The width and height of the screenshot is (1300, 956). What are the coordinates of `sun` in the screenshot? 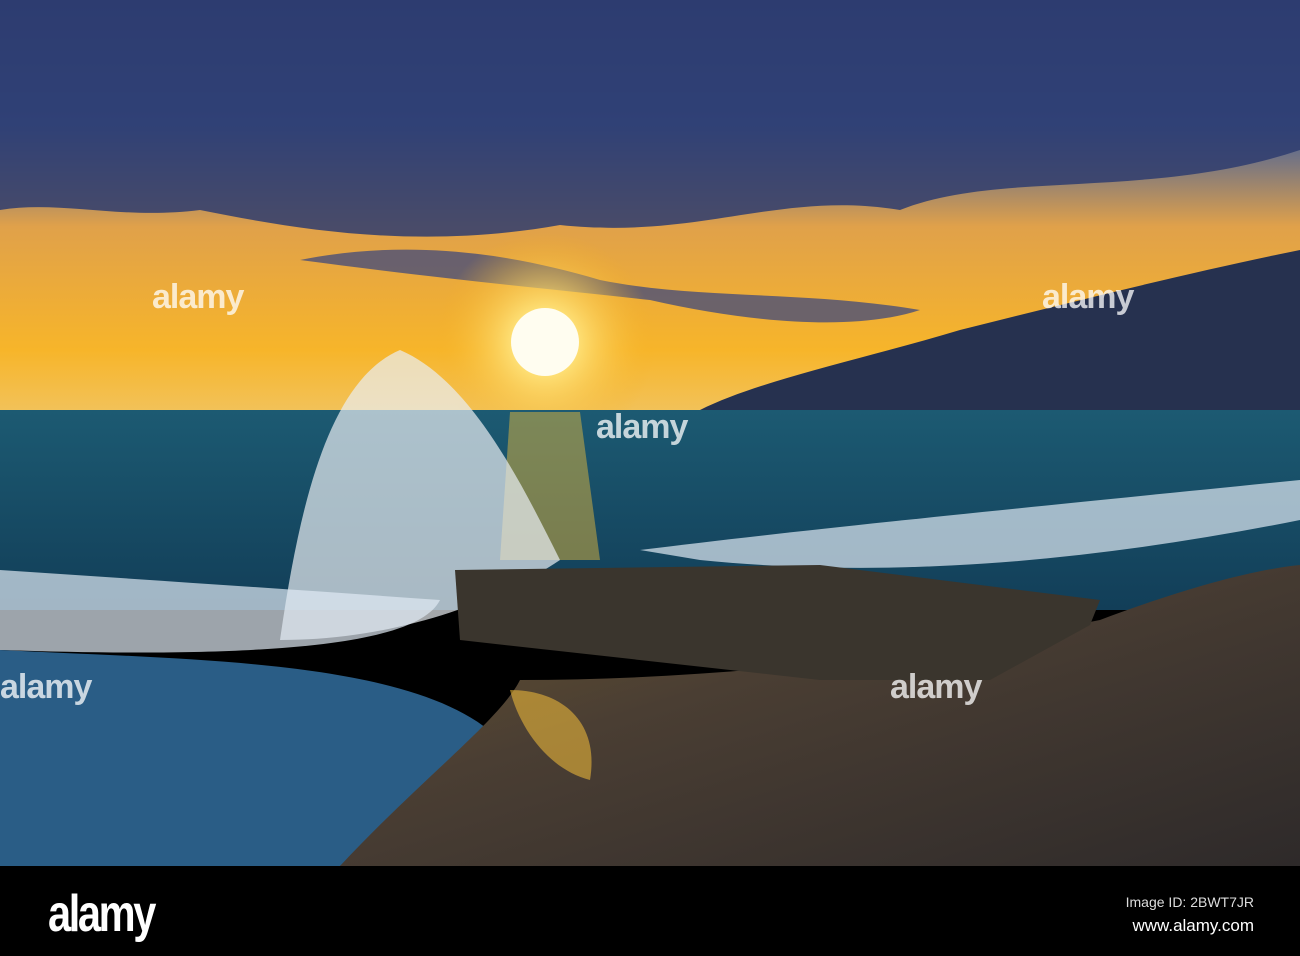 It's located at (545, 342).